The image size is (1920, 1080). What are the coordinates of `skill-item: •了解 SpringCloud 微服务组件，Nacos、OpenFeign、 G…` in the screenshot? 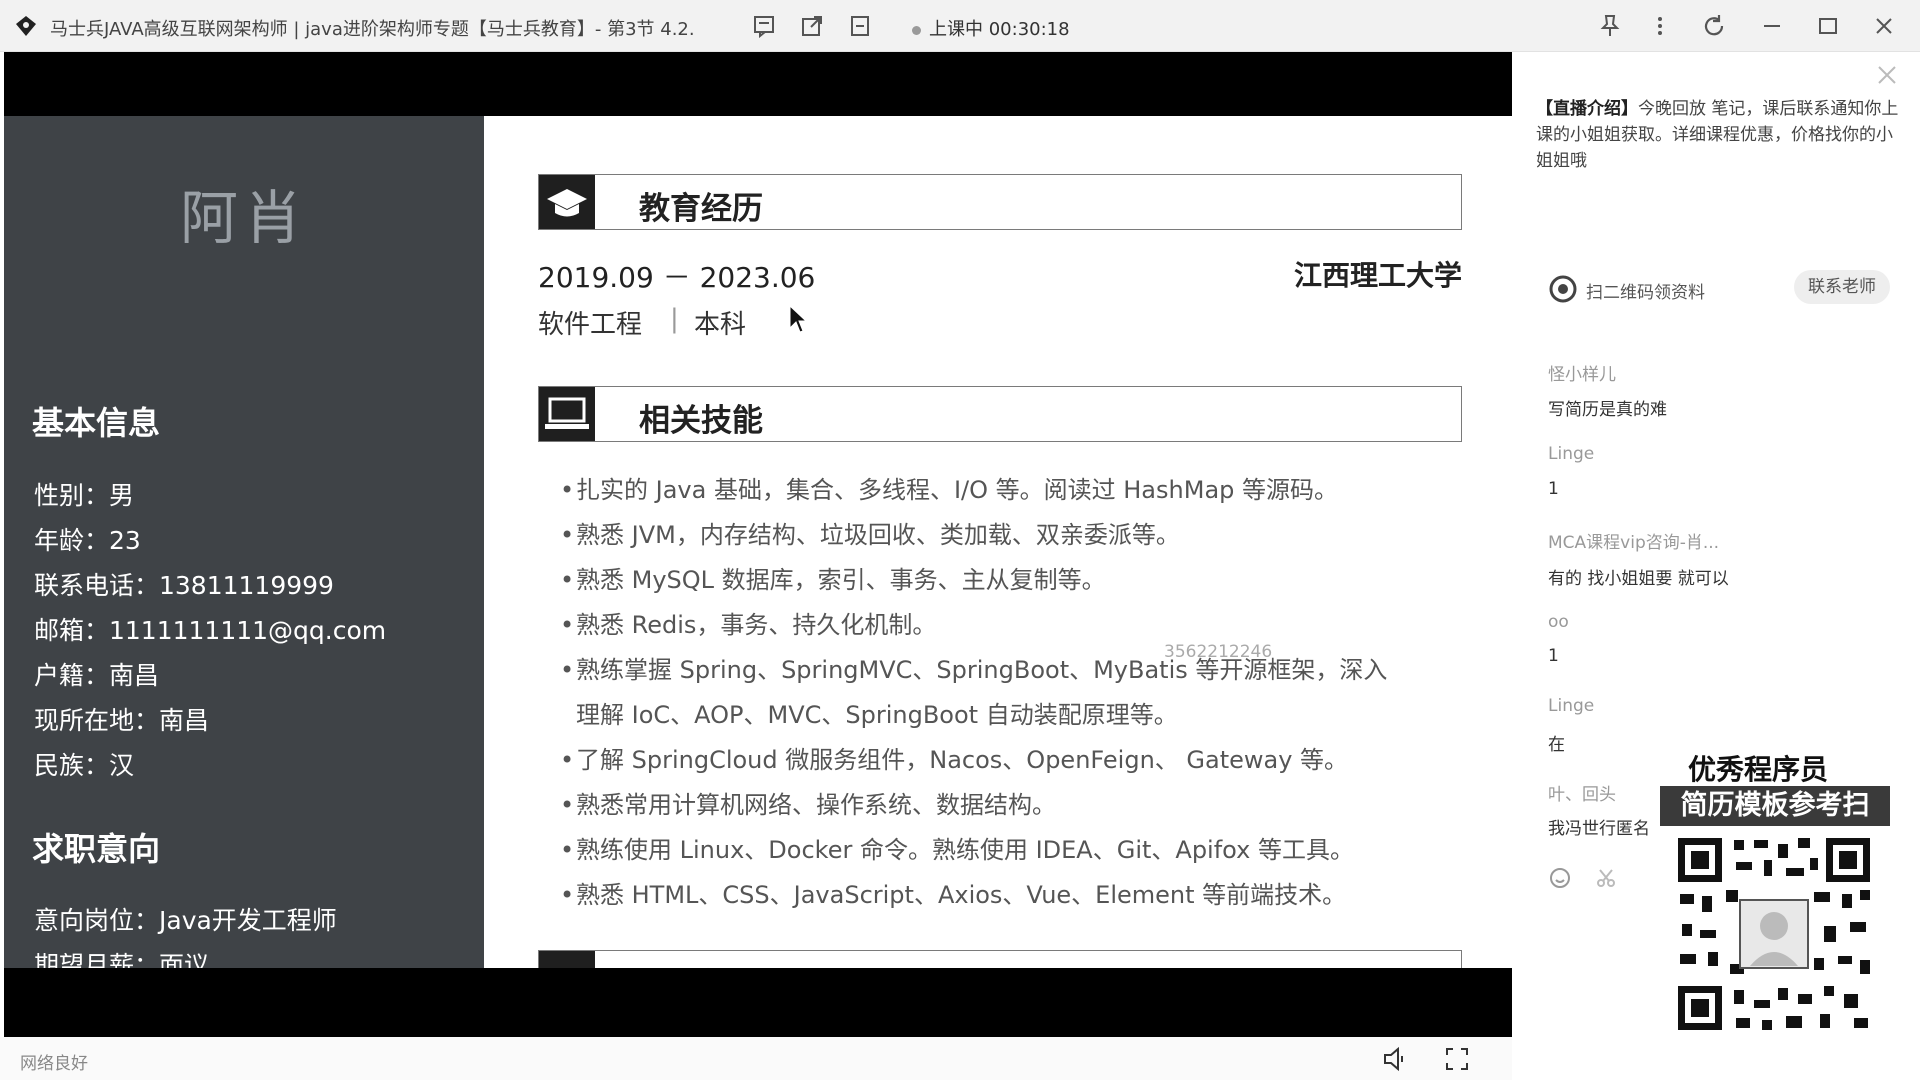 It's located at (954, 760).